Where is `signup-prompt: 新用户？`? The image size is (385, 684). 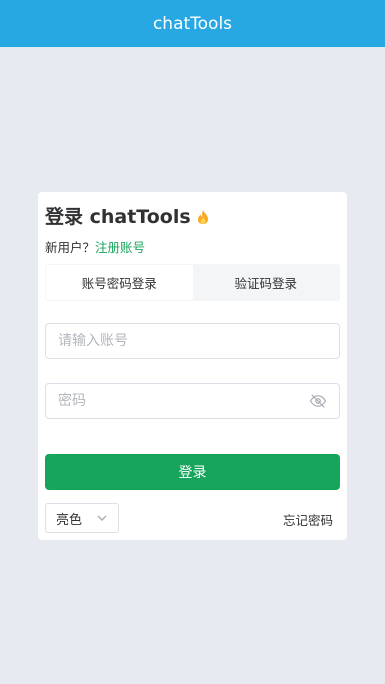 signup-prompt: 新用户？ is located at coordinates (70, 247).